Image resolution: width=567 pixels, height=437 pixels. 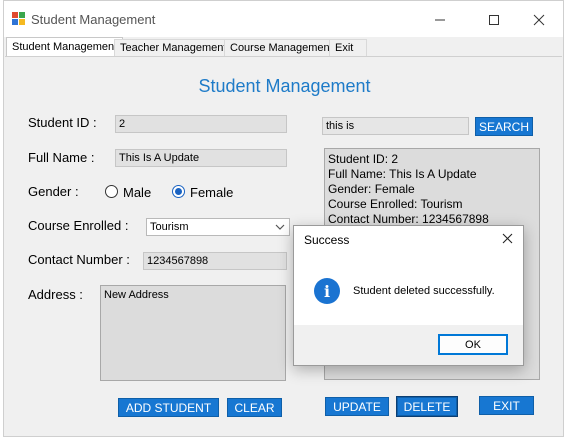 I want to click on update-button: UPDATE, so click(x=357, y=406).